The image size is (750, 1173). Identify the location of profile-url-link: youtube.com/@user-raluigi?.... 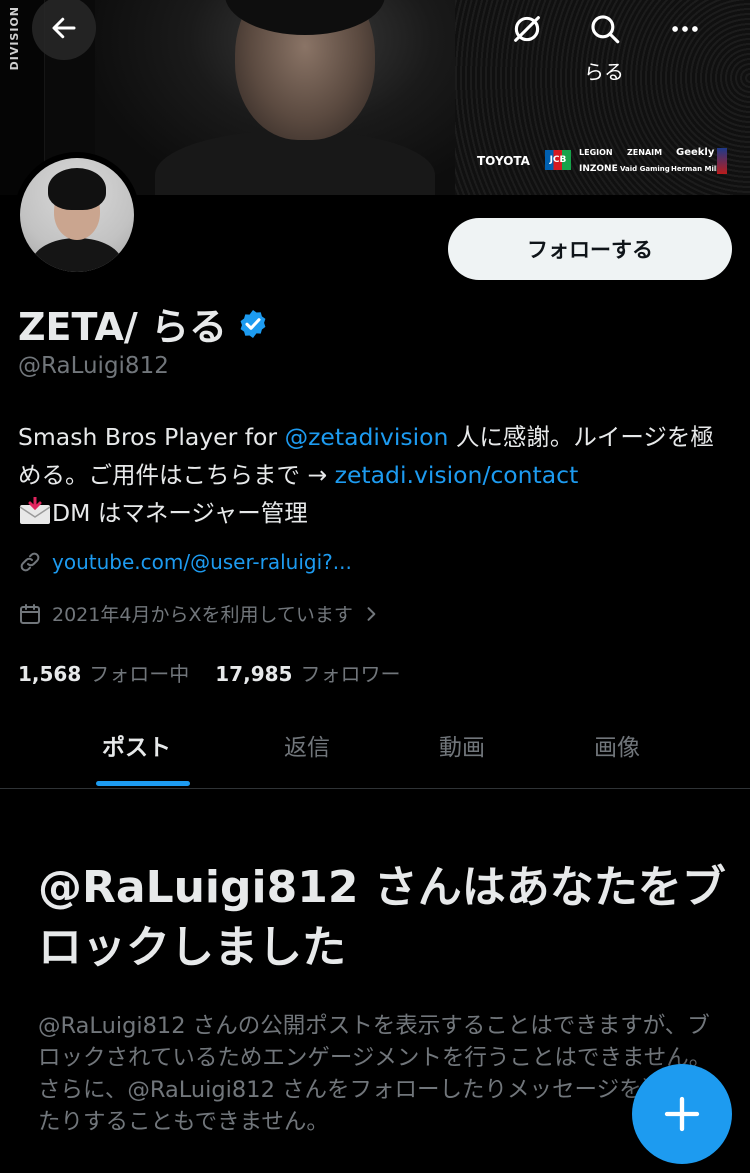
(202, 562).